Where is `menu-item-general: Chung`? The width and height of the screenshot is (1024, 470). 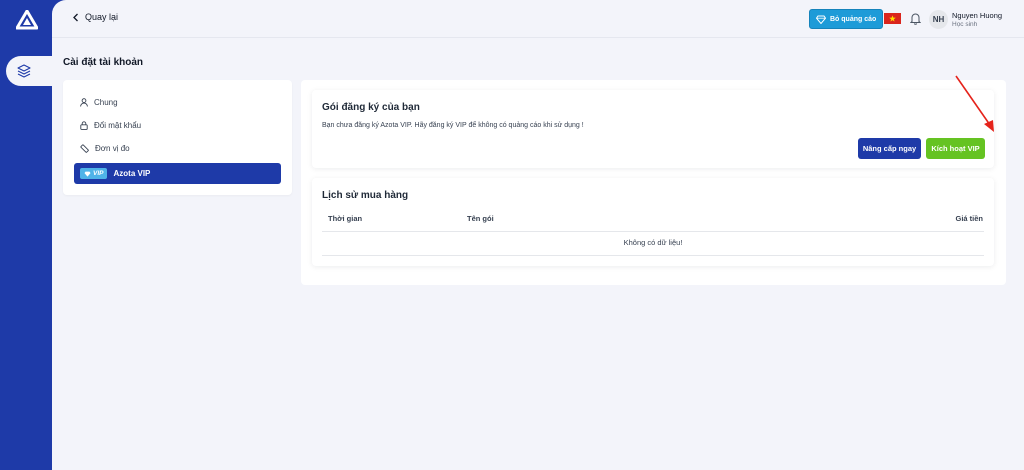 menu-item-general: Chung is located at coordinates (99, 102).